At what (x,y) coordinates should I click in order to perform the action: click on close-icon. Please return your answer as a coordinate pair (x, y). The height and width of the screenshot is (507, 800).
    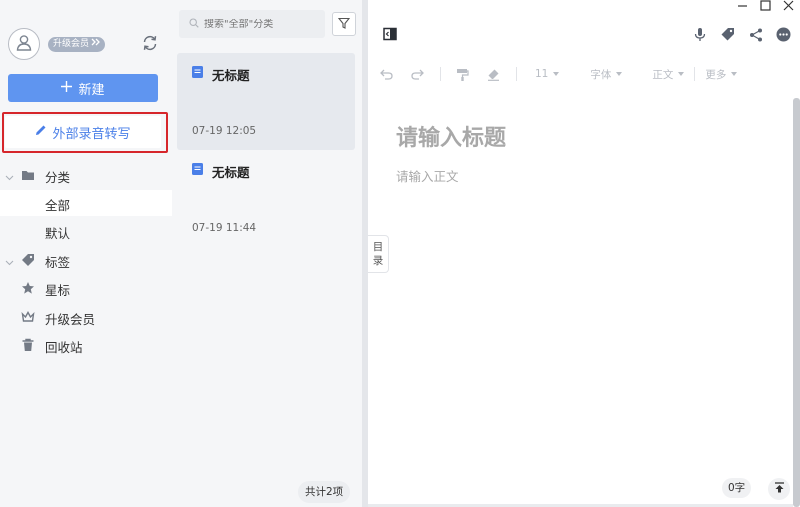
    Looking at the image, I should click on (788, 7).